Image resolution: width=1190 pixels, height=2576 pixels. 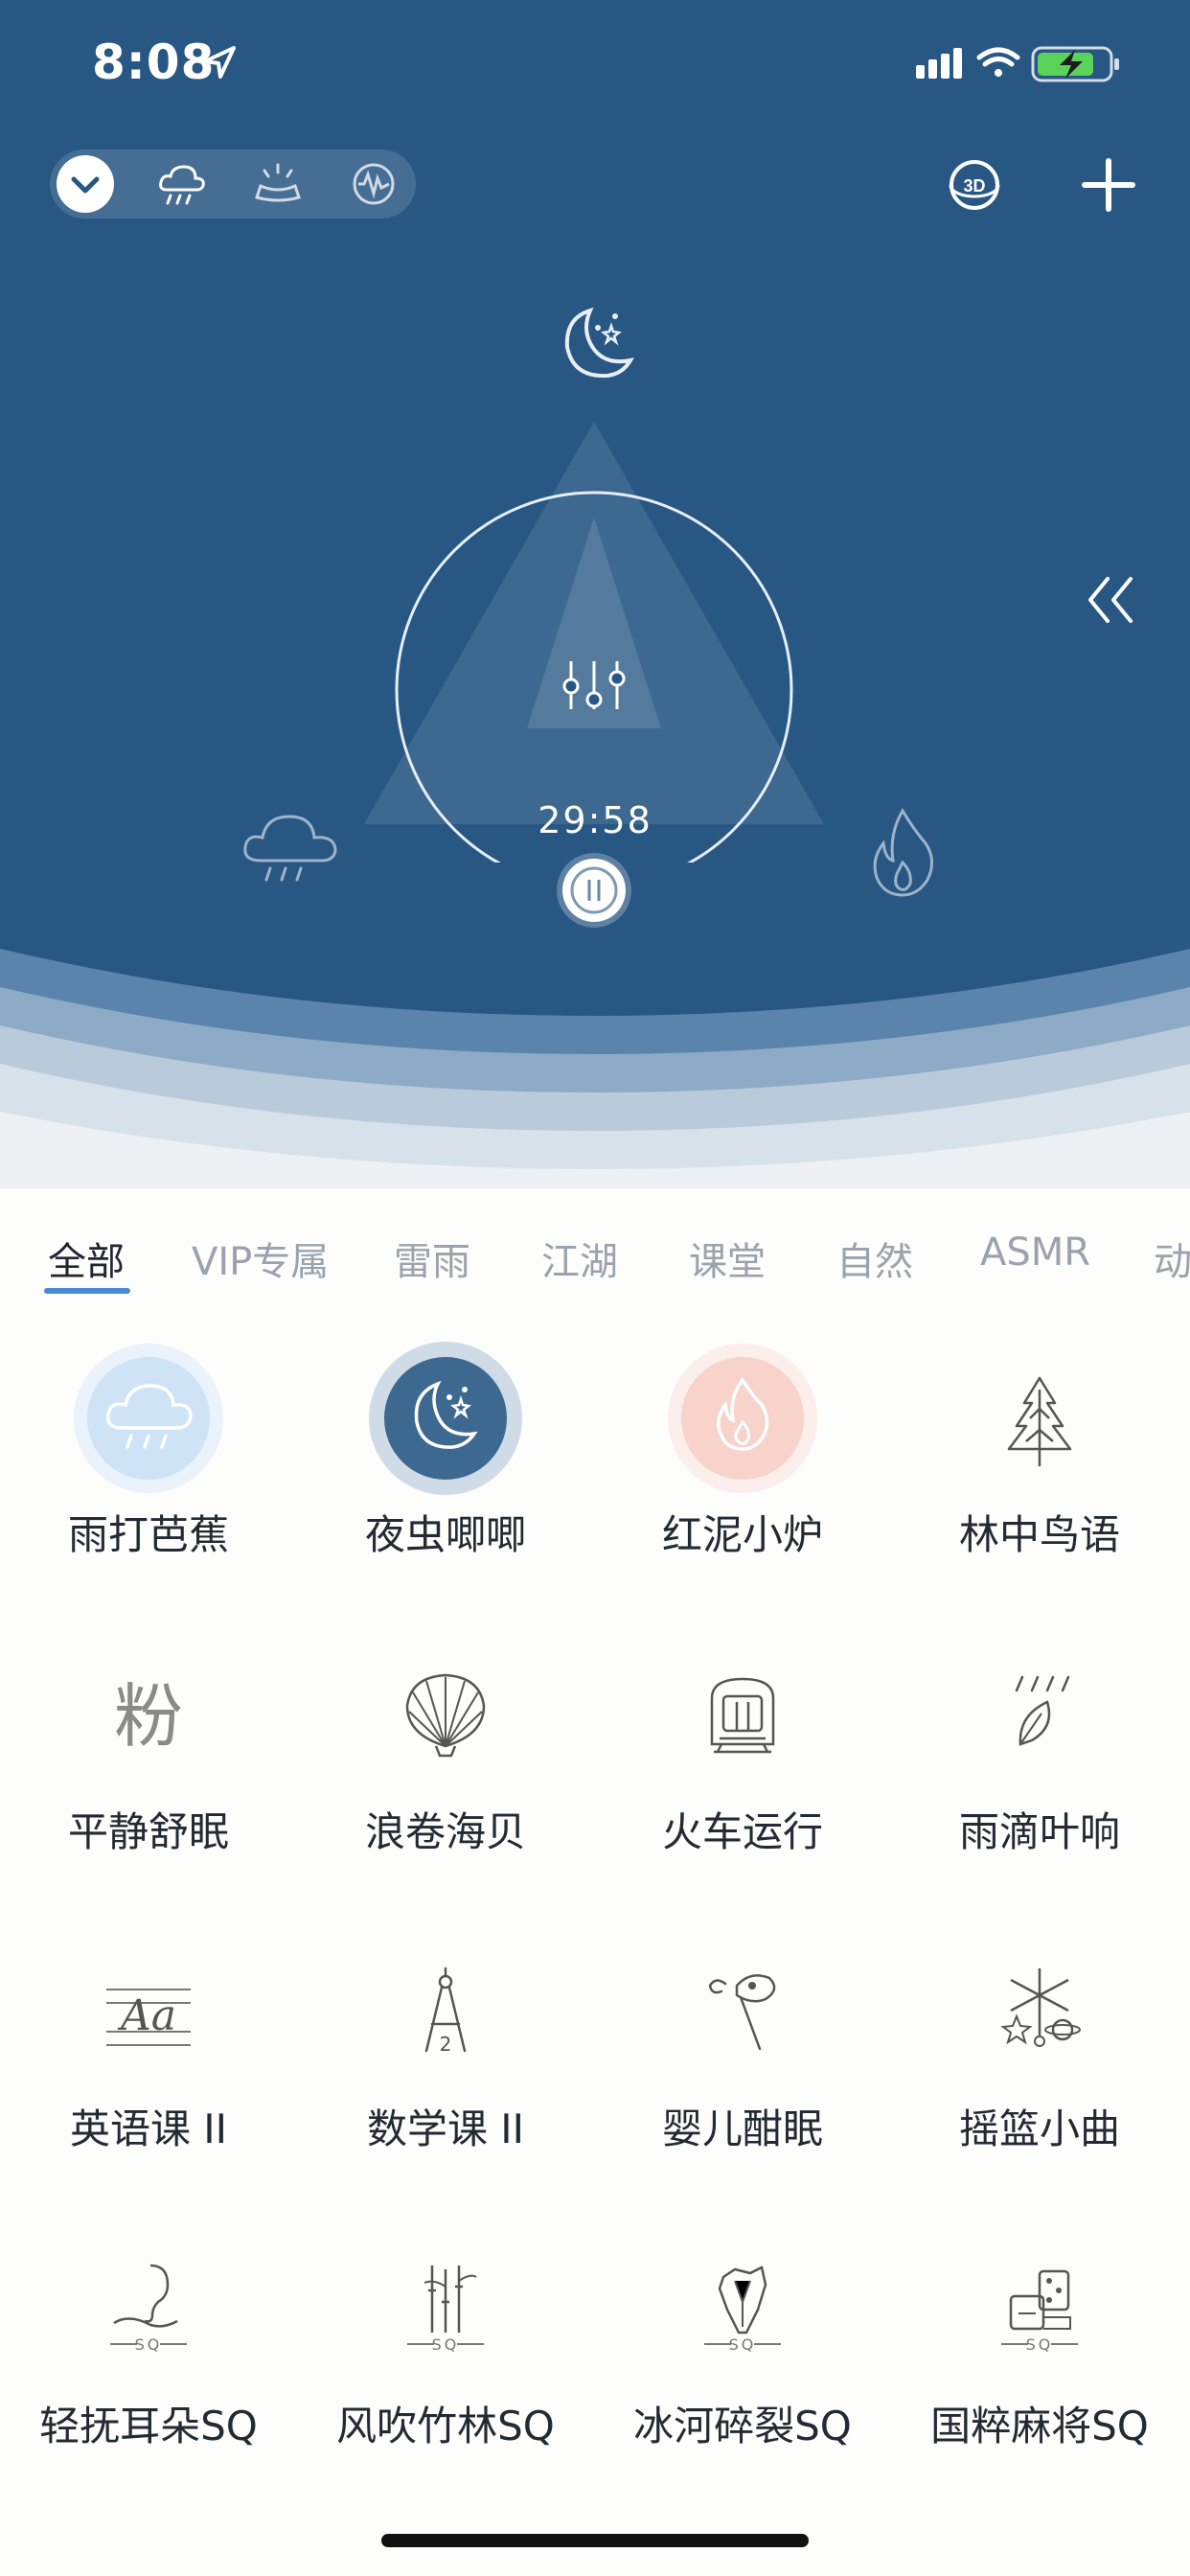 What do you see at coordinates (1172, 1258) in the screenshot?
I see `tab-more: 动` at bounding box center [1172, 1258].